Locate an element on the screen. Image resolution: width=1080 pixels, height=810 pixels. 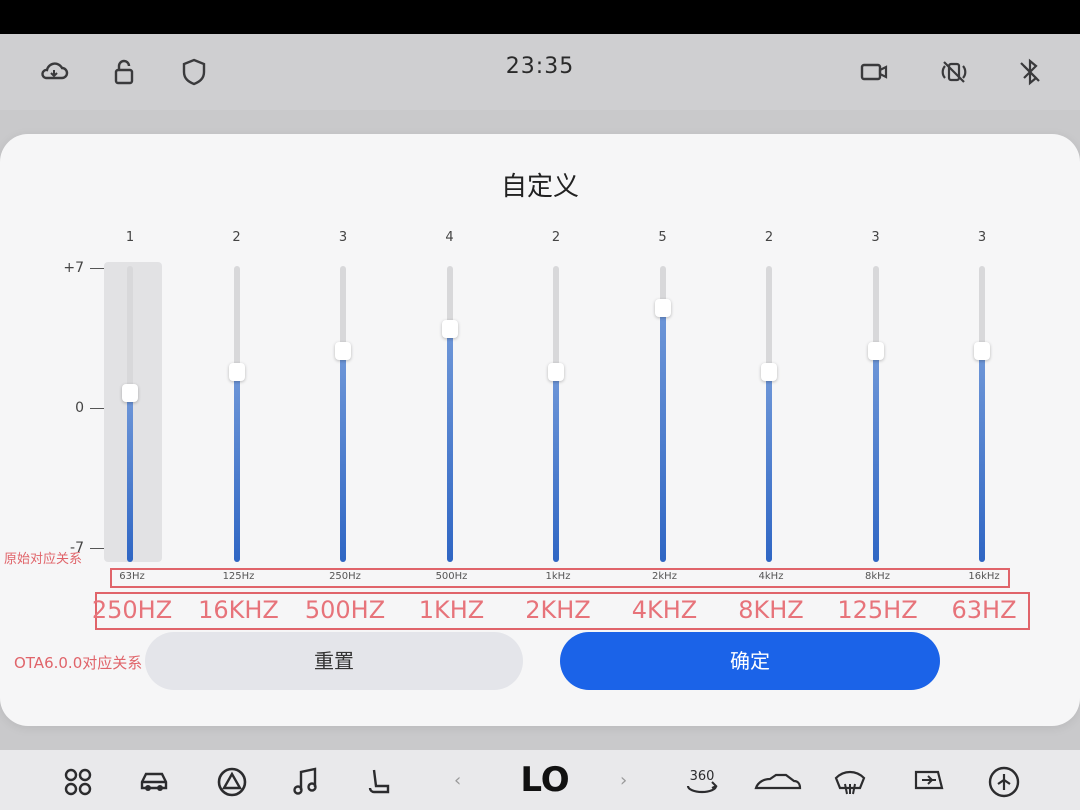
wireless-icon is located at coordinates (954, 72).